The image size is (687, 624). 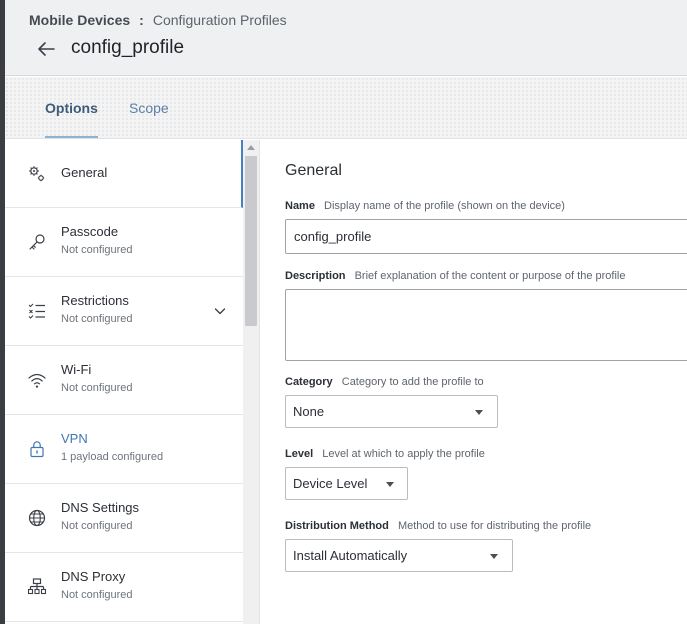 I want to click on sidebar-item-restrictions: Restrictions Not configured, so click(x=124, y=311).